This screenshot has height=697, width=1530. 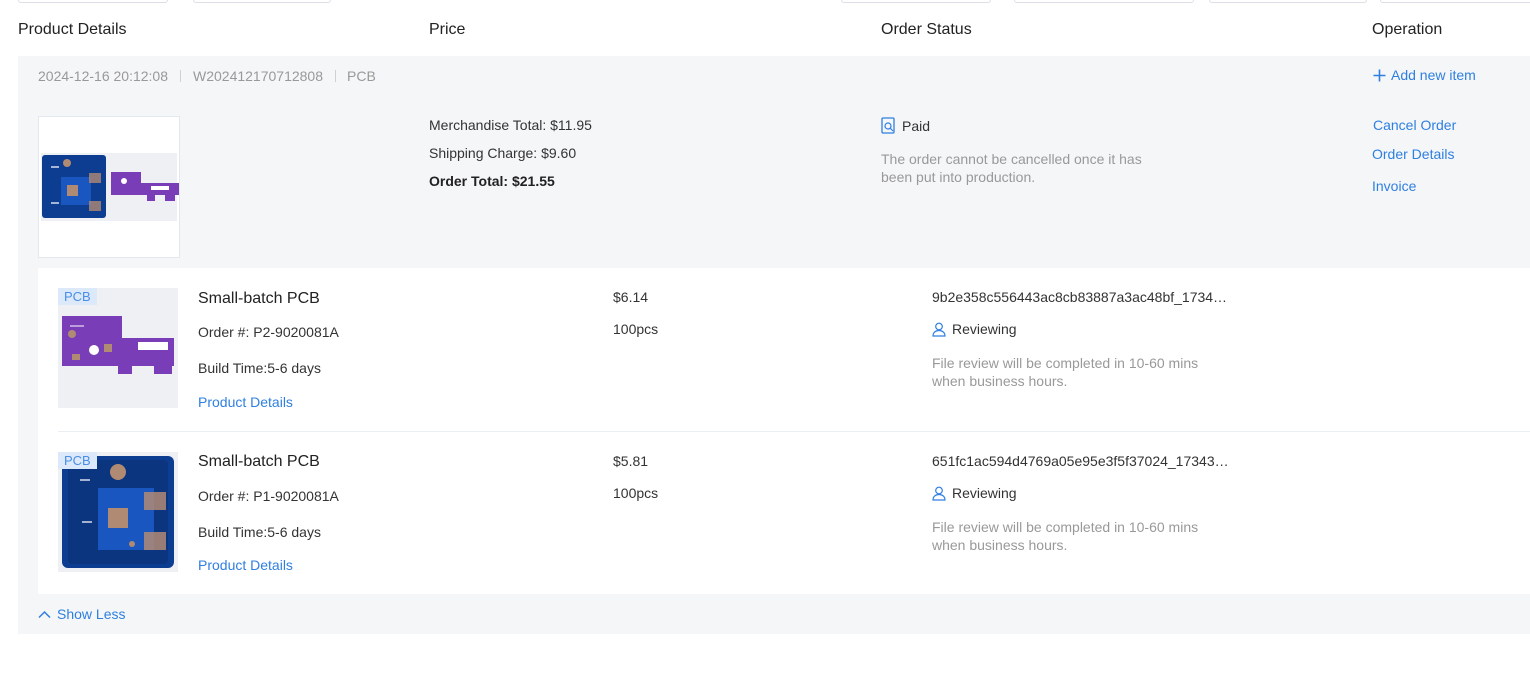 What do you see at coordinates (888, 125) in the screenshot?
I see `paid-doc-icon` at bounding box center [888, 125].